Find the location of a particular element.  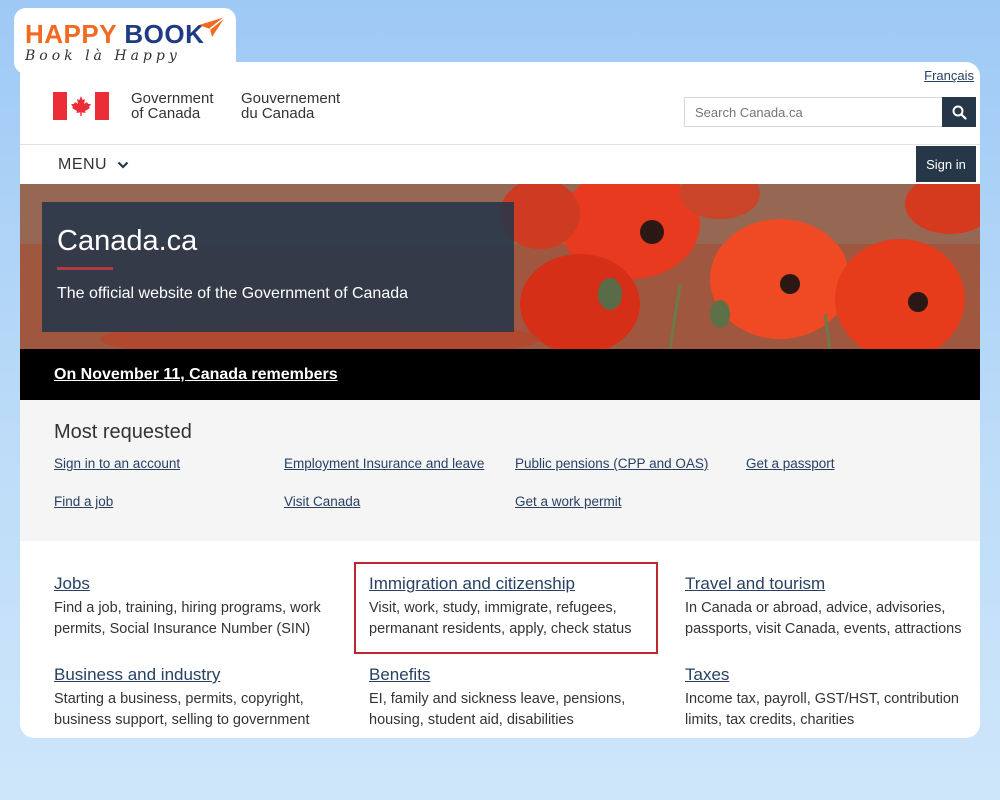

immigration-highlight-box is located at coordinates (506, 608).